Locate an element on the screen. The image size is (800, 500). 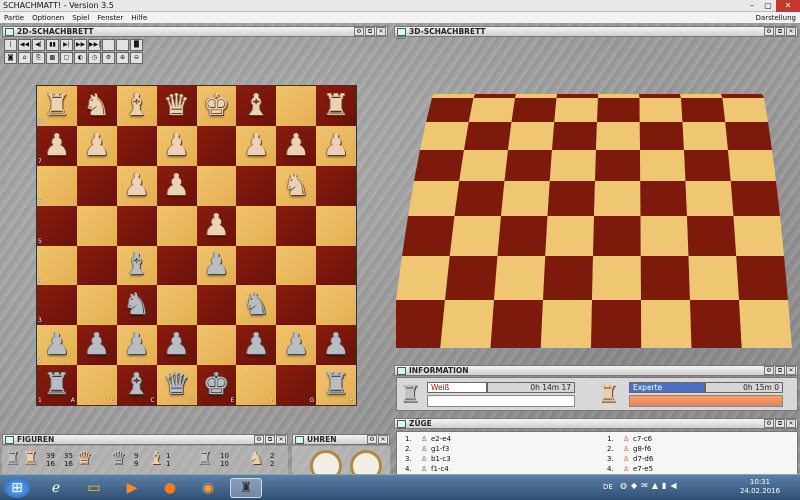
menu-spiel: Spiel is located at coordinates (80, 18).